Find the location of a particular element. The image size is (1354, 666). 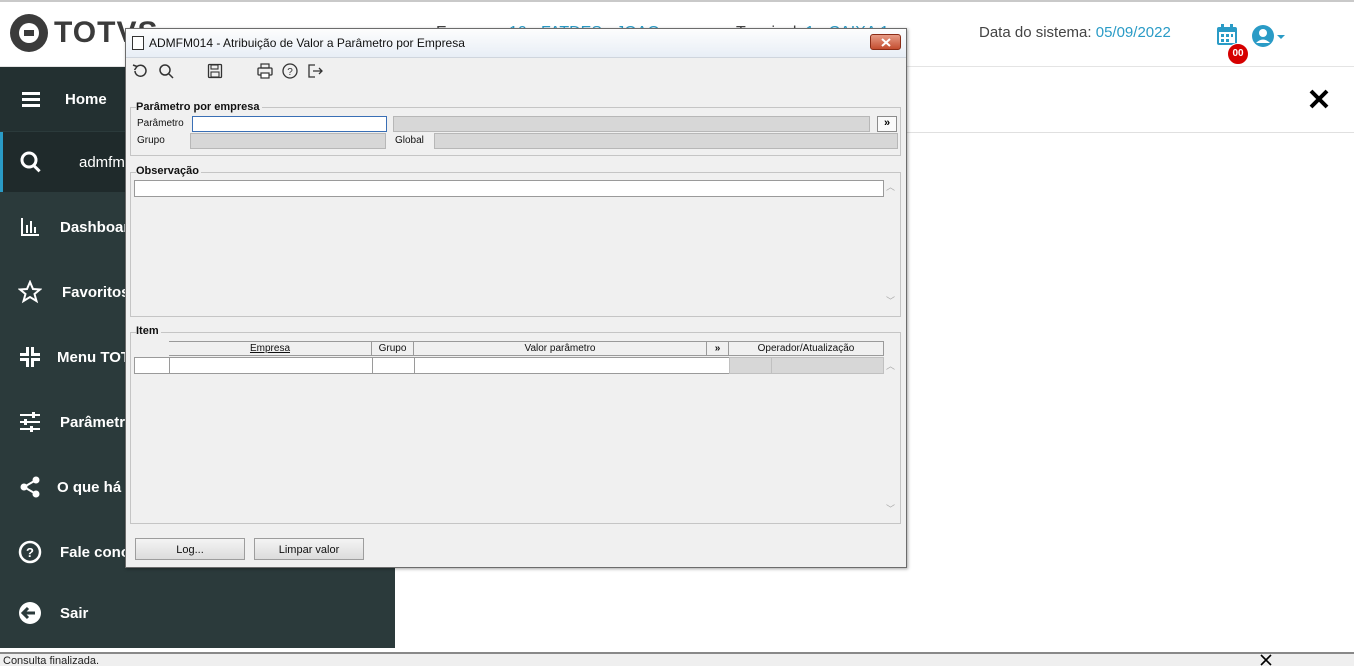

column-operador: Operador/Atualização is located at coordinates (806, 348).